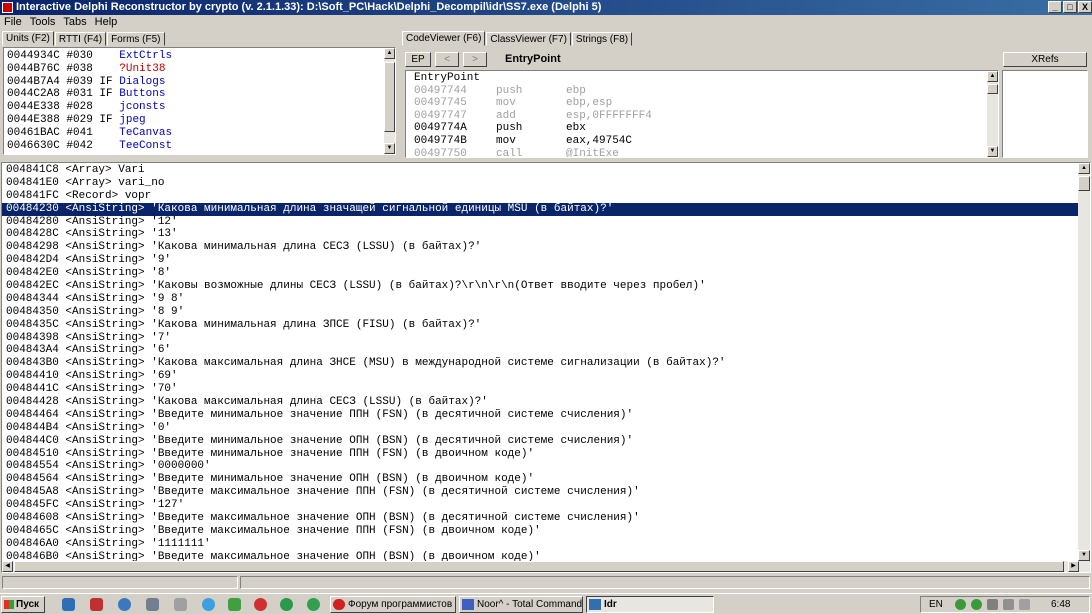  Describe the element at coordinates (602, 39) in the screenshot. I see `tab-strings: Strings (F8)` at that location.